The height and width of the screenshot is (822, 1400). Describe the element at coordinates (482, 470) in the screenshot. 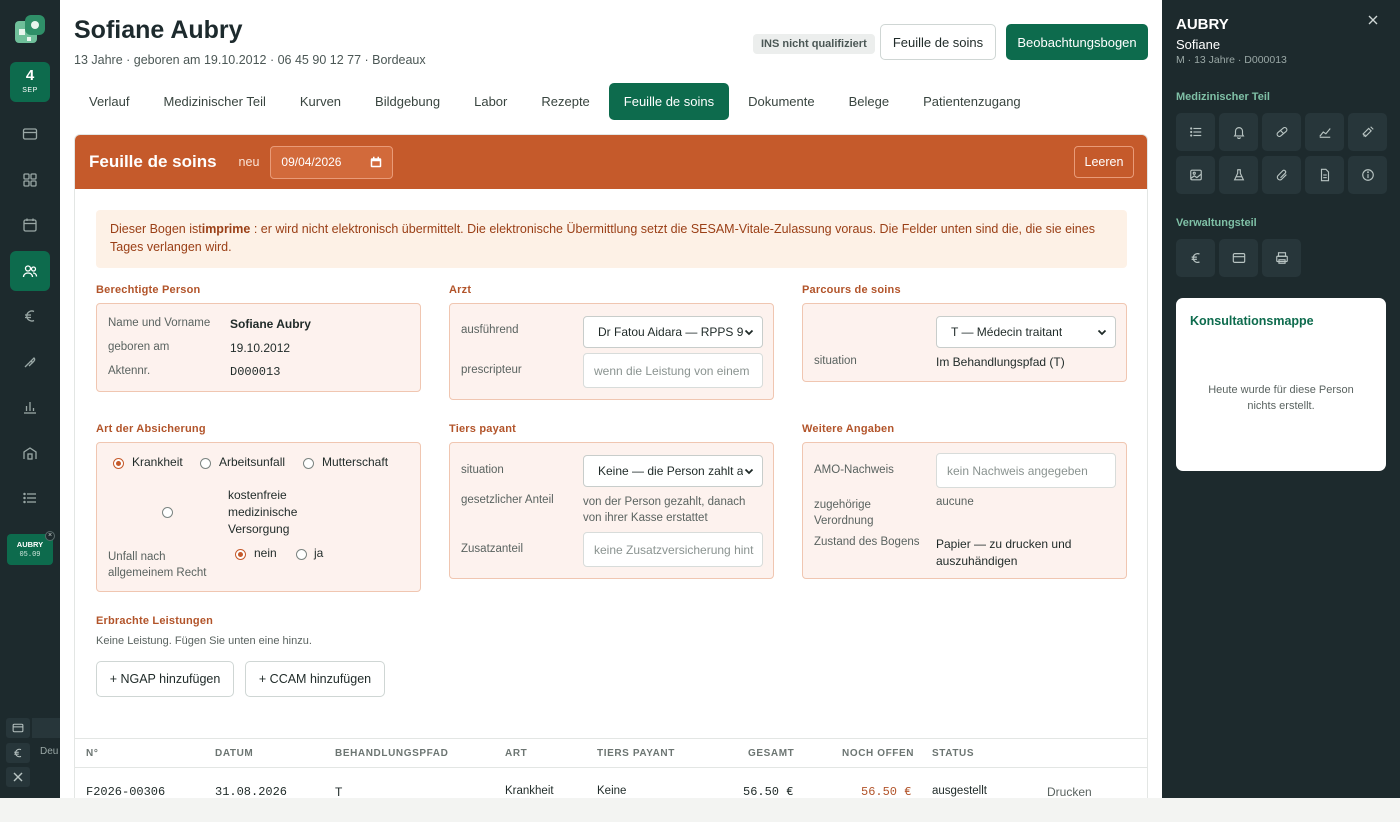

I see `tiers-situation-label: situation` at that location.